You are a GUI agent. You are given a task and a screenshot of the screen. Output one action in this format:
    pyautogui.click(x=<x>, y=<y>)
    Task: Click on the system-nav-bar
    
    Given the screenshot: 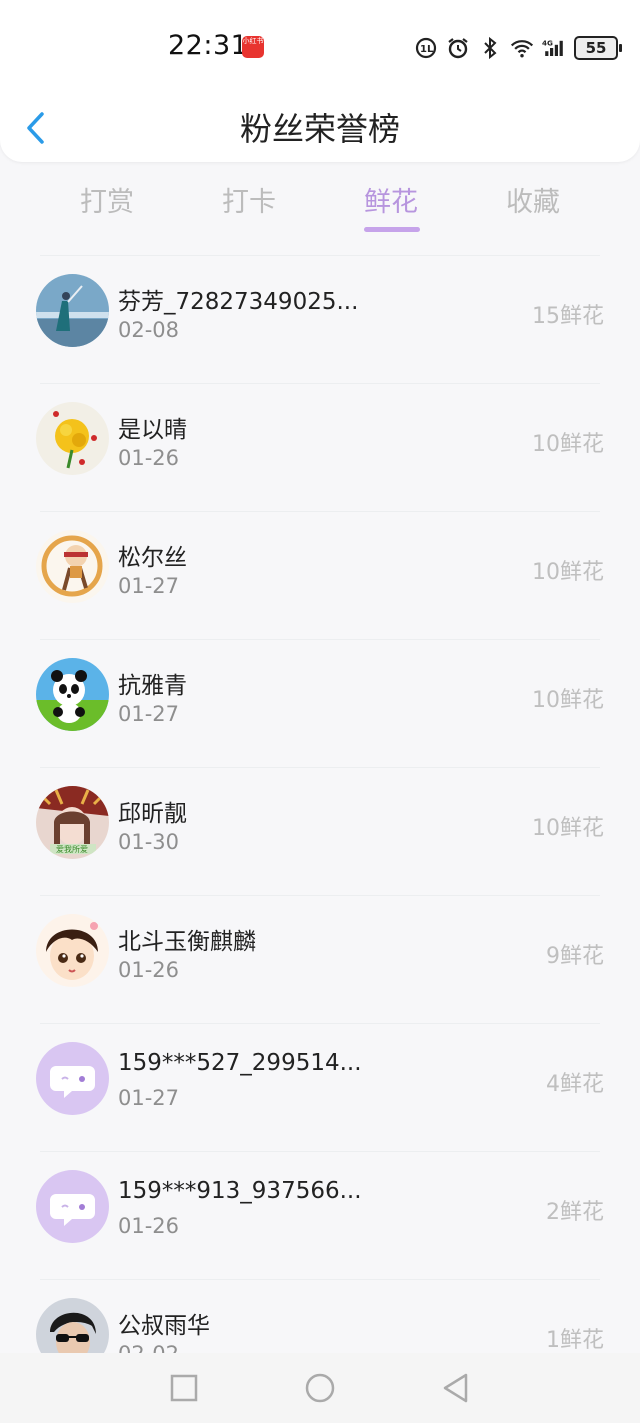 What is the action you would take?
    pyautogui.click(x=320, y=1388)
    